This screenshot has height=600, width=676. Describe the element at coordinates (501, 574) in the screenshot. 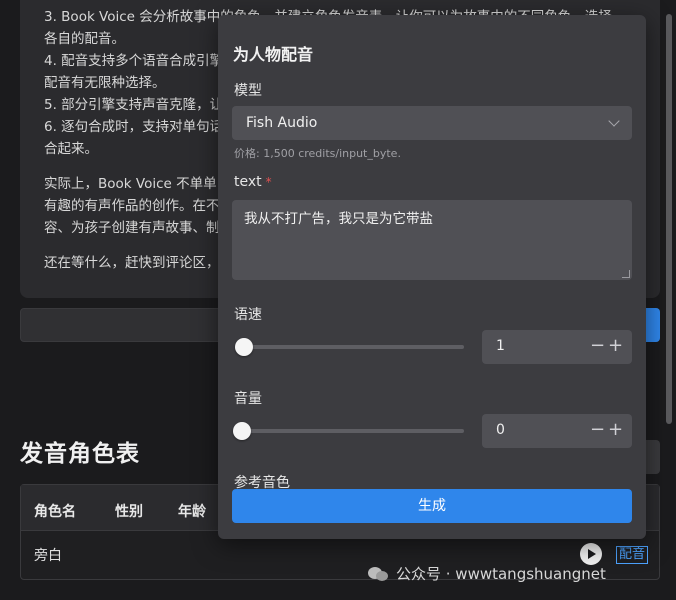

I see `watermark-text: 公众号 · wwwtangshuangnet` at that location.